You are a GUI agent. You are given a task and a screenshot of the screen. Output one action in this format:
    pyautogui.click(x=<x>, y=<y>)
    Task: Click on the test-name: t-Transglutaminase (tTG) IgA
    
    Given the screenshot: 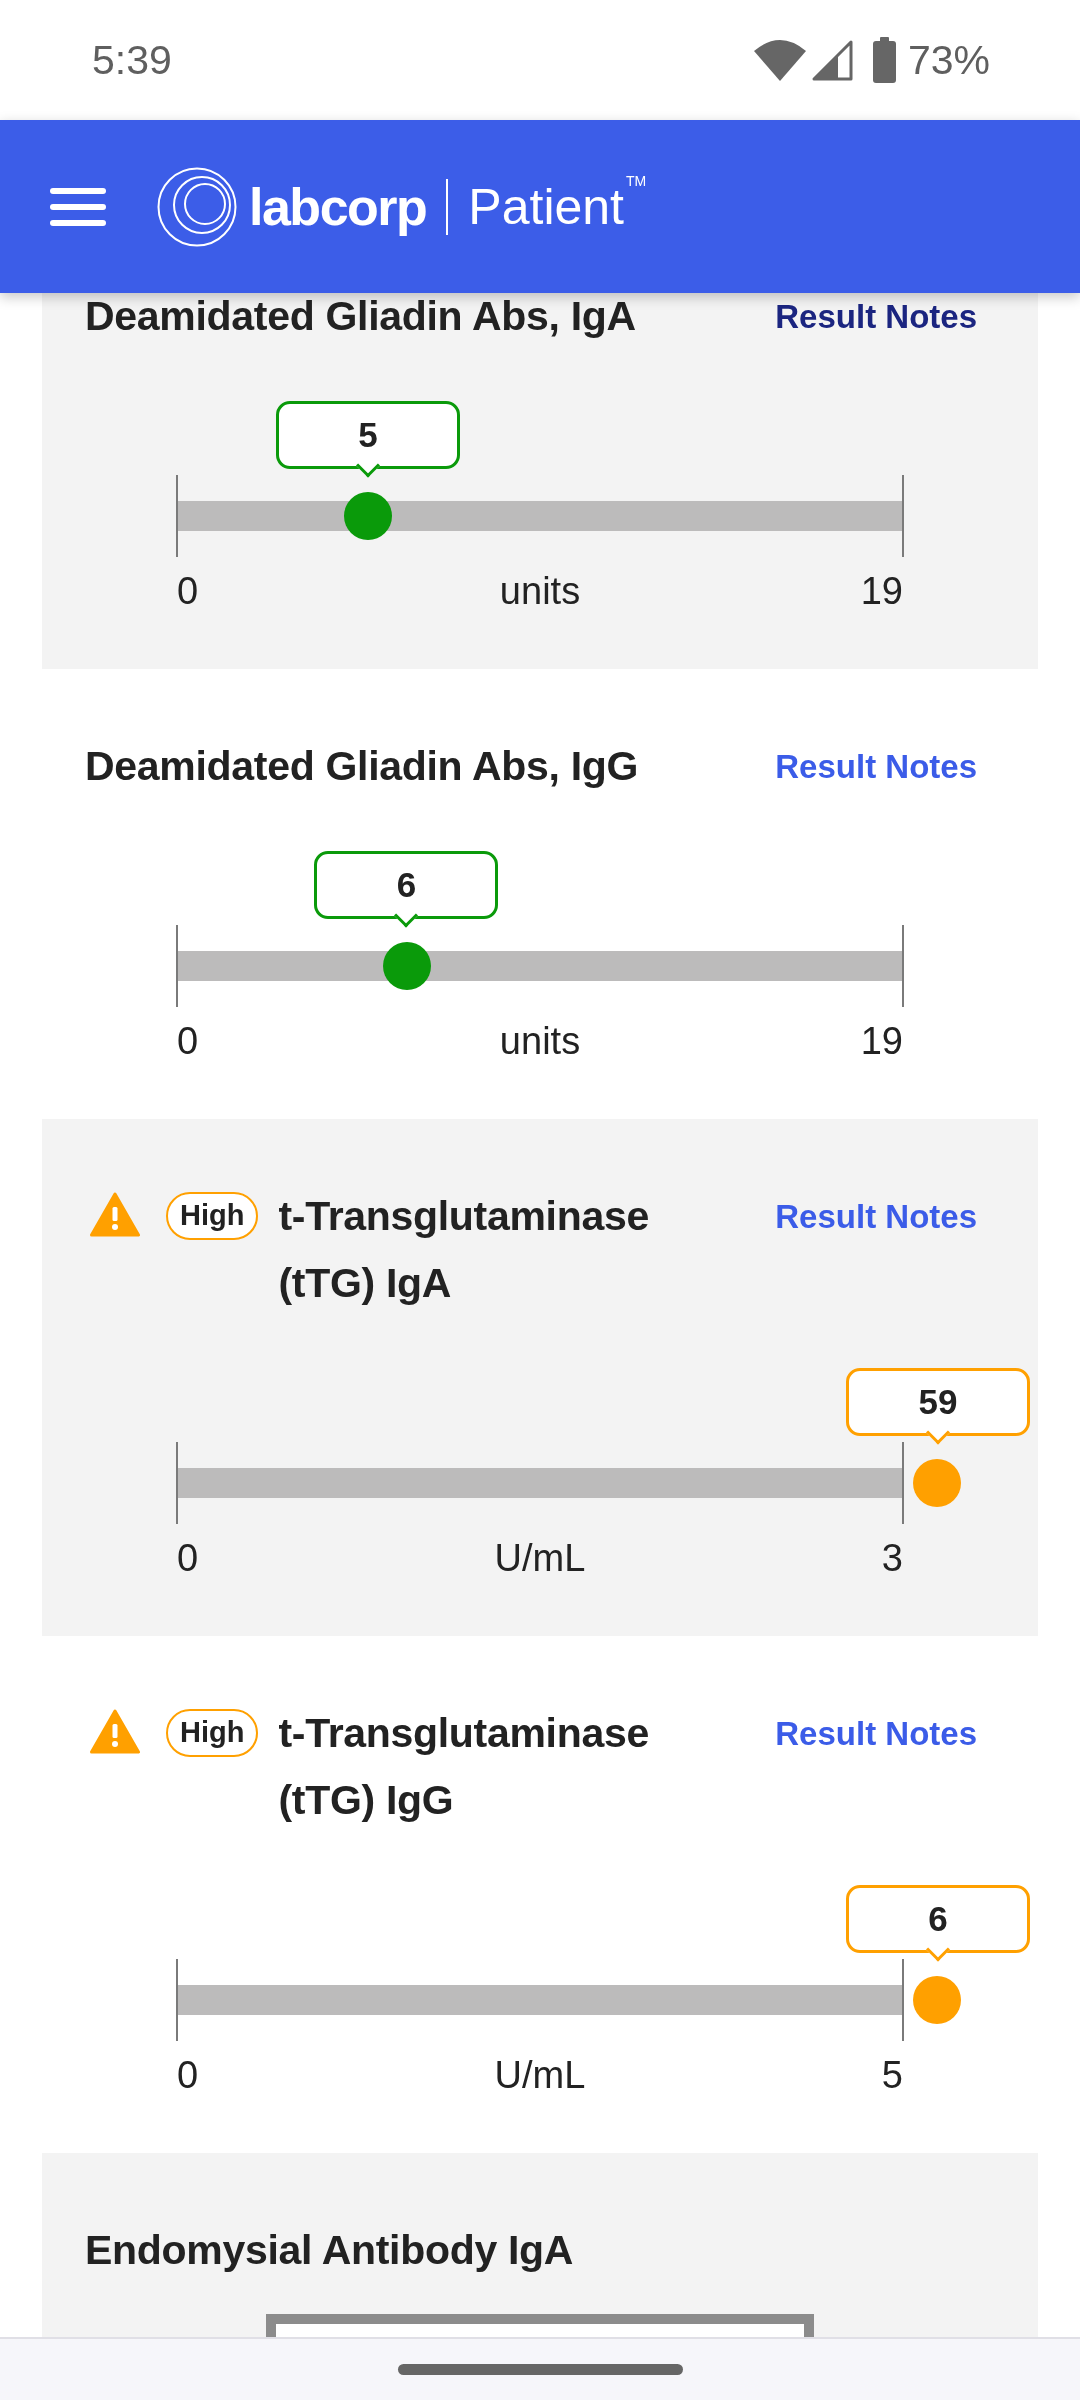 What is the action you would take?
    pyautogui.click(x=464, y=1250)
    